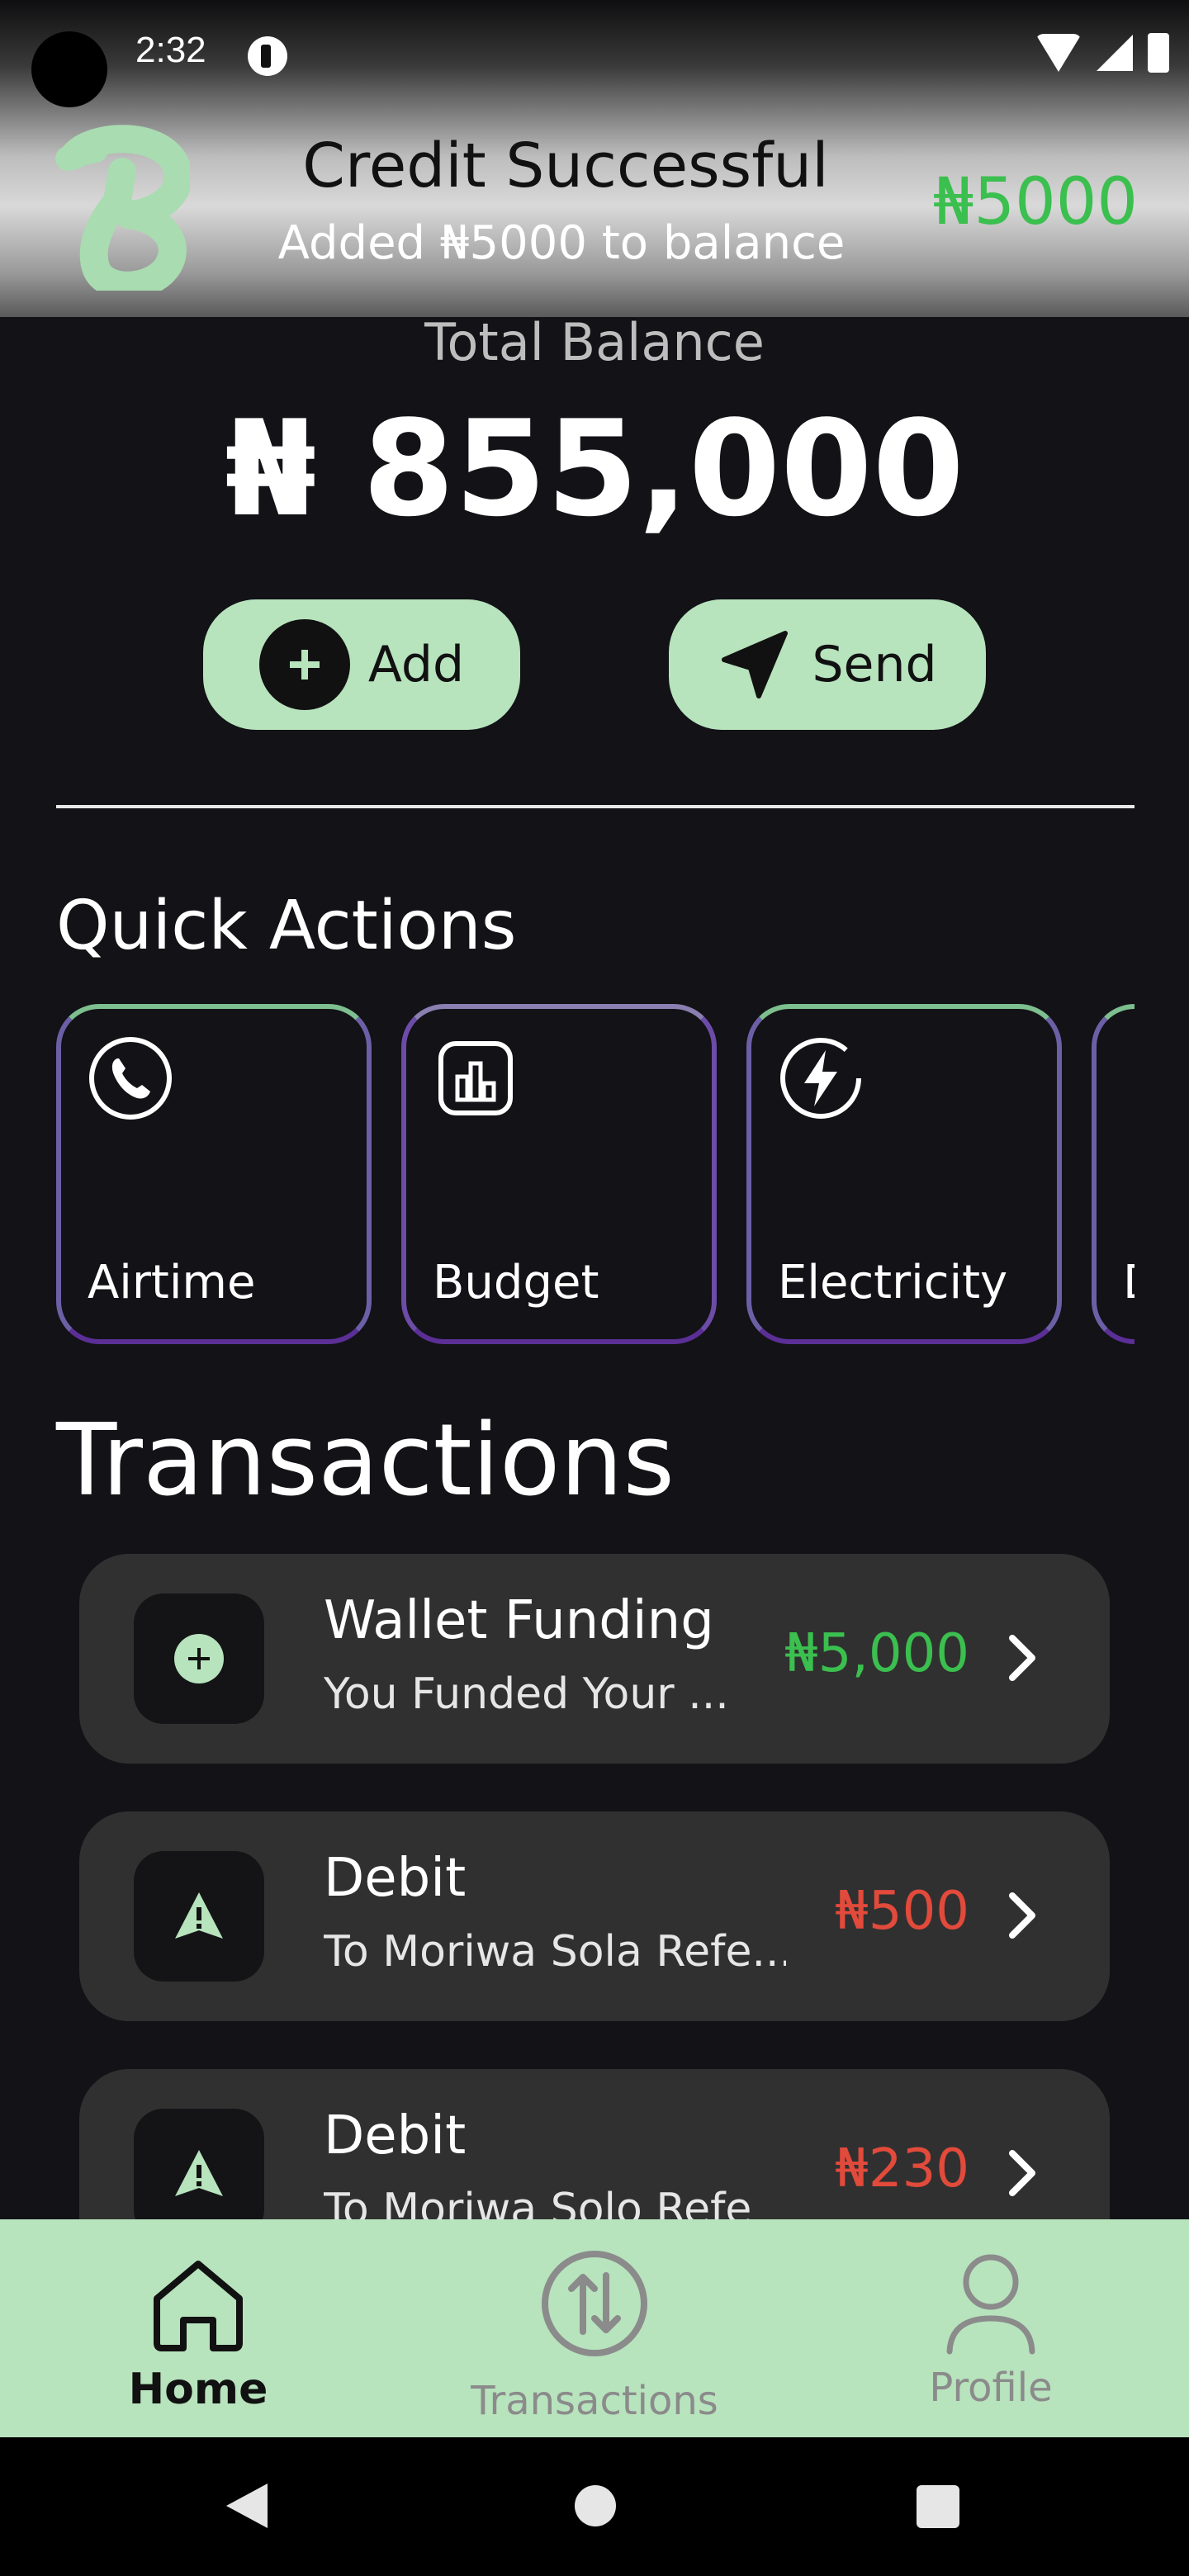  I want to click on bottom-nav: Home Transactions Profile, so click(594, 2328).